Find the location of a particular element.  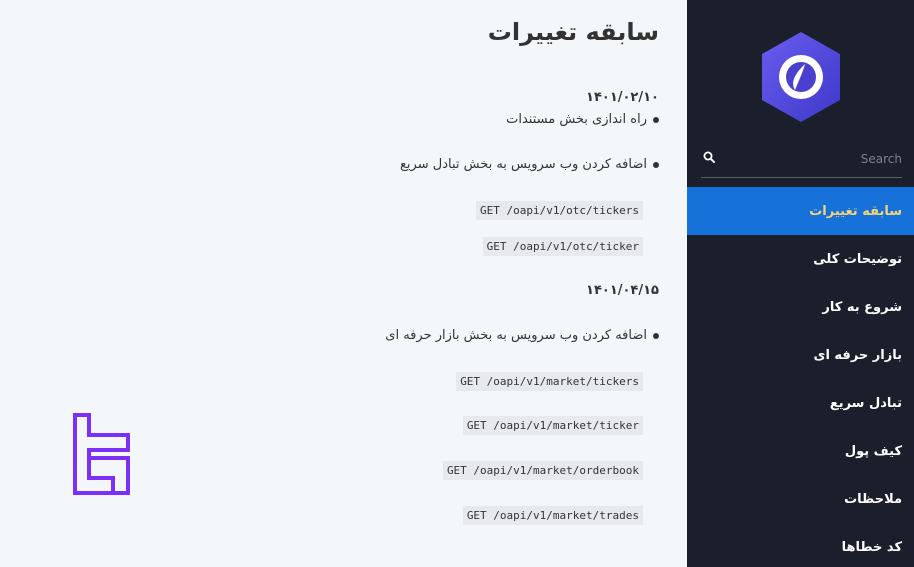

endpoint-code: GET /oapi/v1/otc/ticker is located at coordinates (562, 246).